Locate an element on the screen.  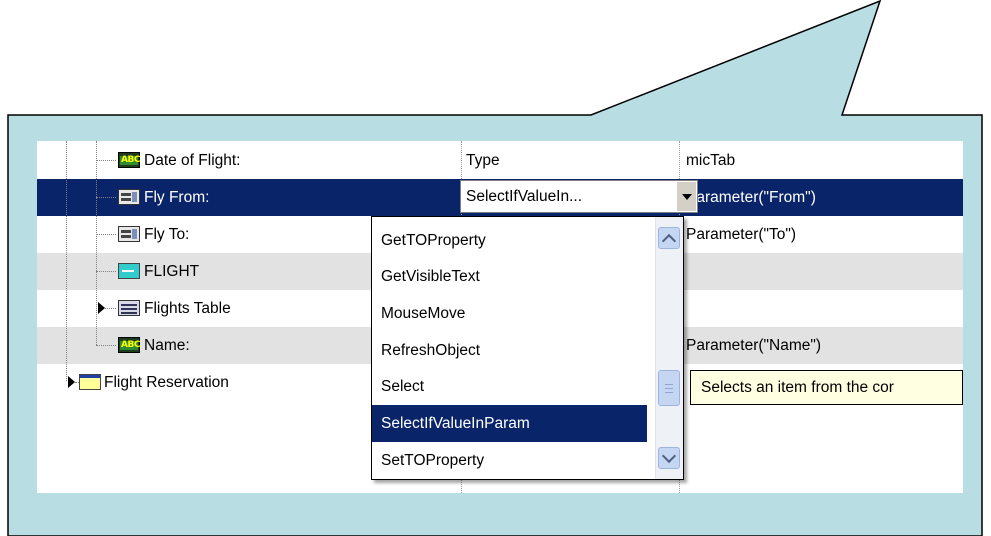
dropdown-option: GetVisibleText is located at coordinates (509, 276).